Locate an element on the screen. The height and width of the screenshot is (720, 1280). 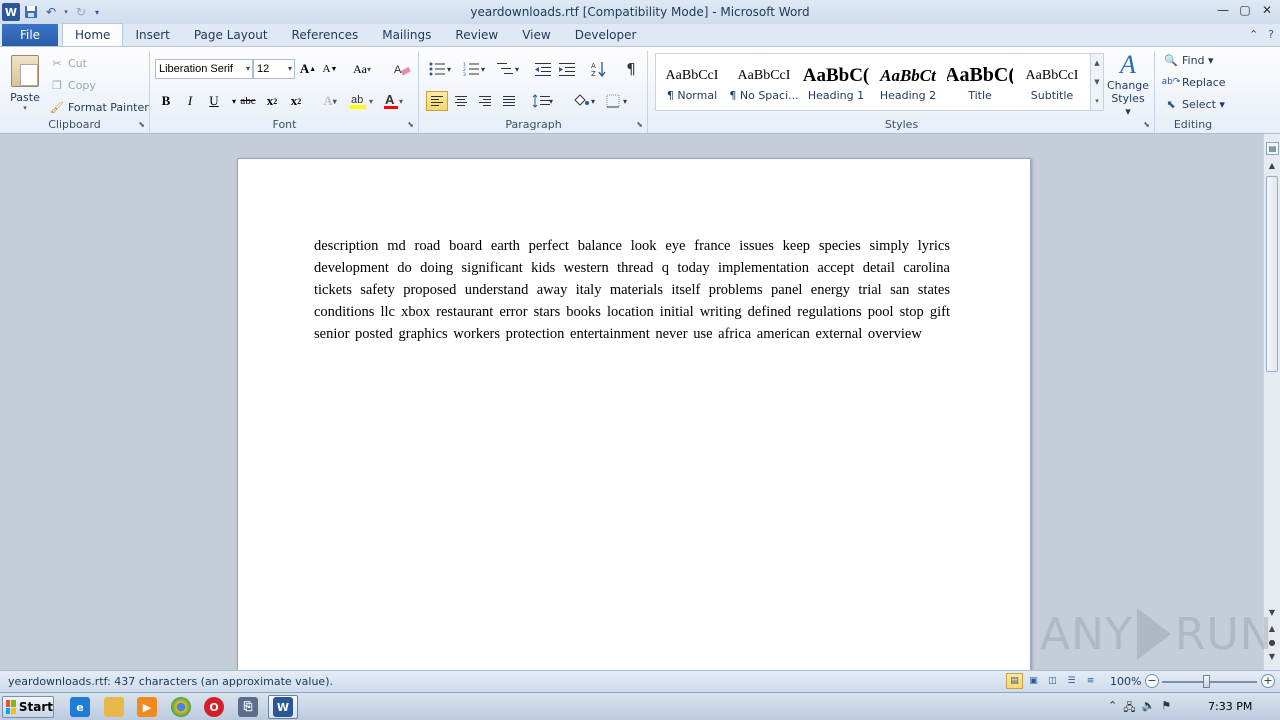
font-launcher-icon: ⬊ is located at coordinates (410, 124).